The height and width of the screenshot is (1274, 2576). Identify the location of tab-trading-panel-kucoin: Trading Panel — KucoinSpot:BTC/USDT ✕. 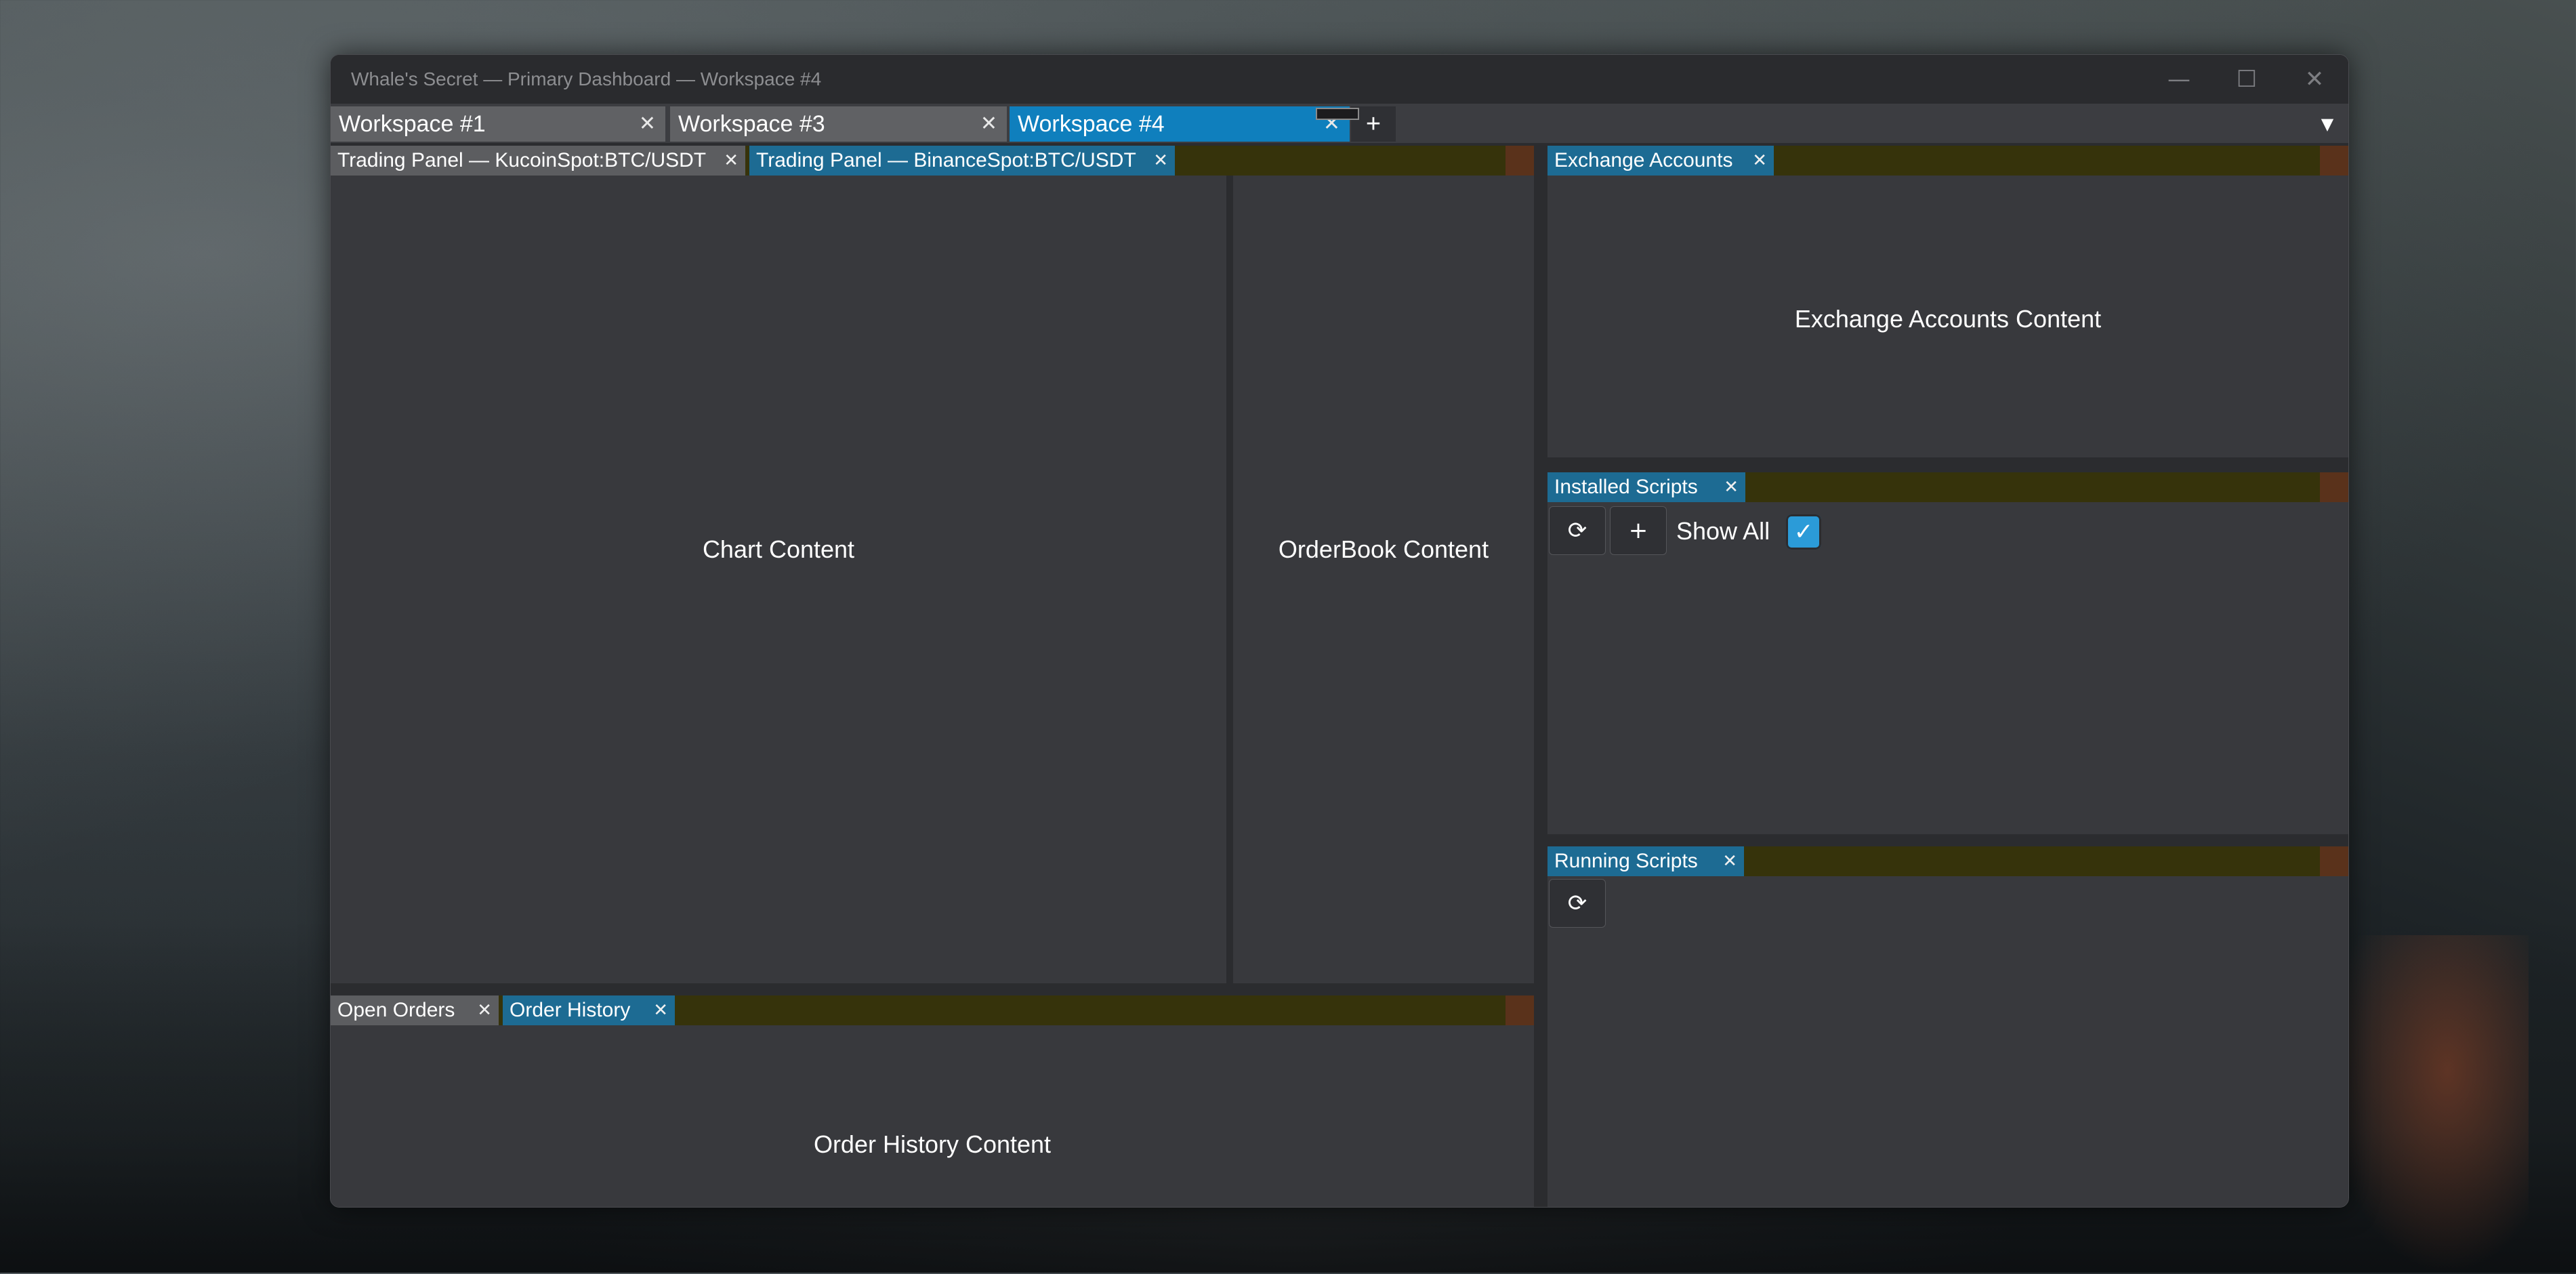
(538, 161).